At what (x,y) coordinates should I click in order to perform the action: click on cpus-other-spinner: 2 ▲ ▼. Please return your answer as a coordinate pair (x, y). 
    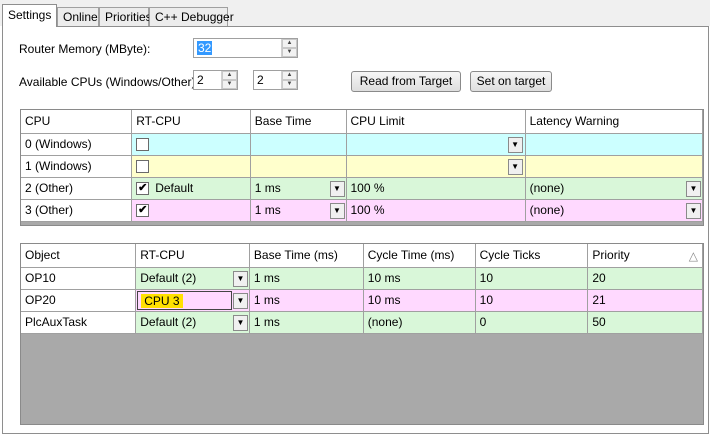
    Looking at the image, I should click on (275, 80).